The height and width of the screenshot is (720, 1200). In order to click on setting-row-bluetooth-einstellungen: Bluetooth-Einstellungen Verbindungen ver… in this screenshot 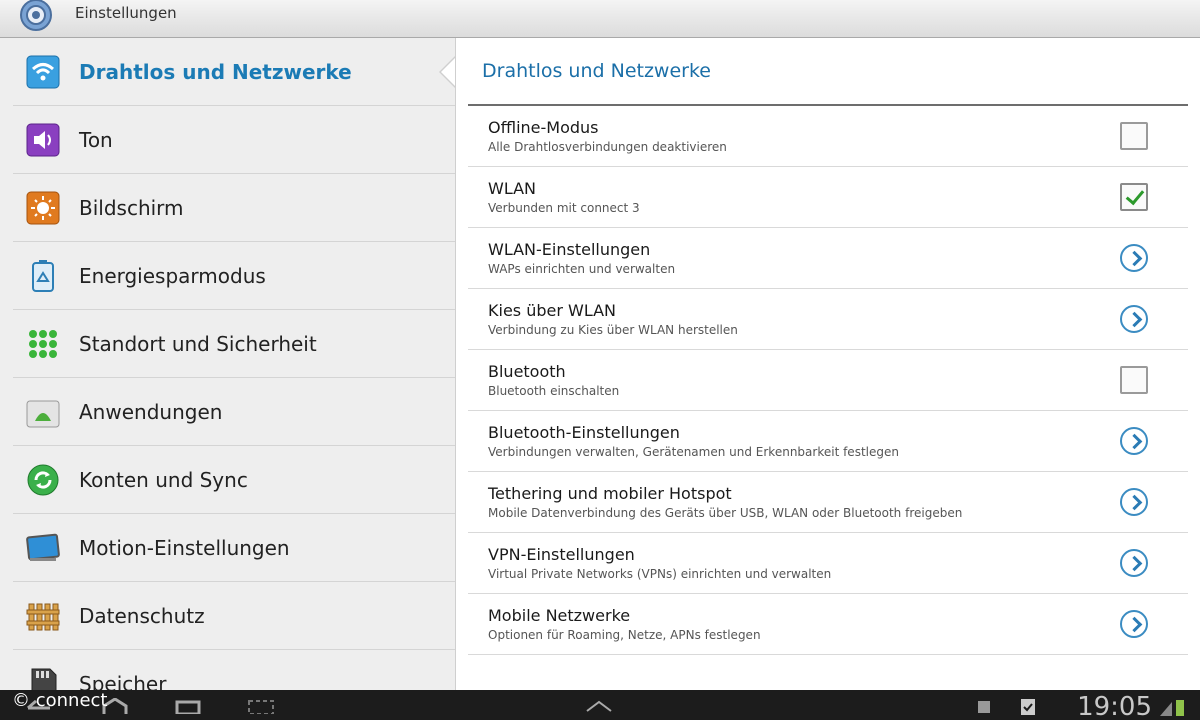, I will do `click(828, 441)`.